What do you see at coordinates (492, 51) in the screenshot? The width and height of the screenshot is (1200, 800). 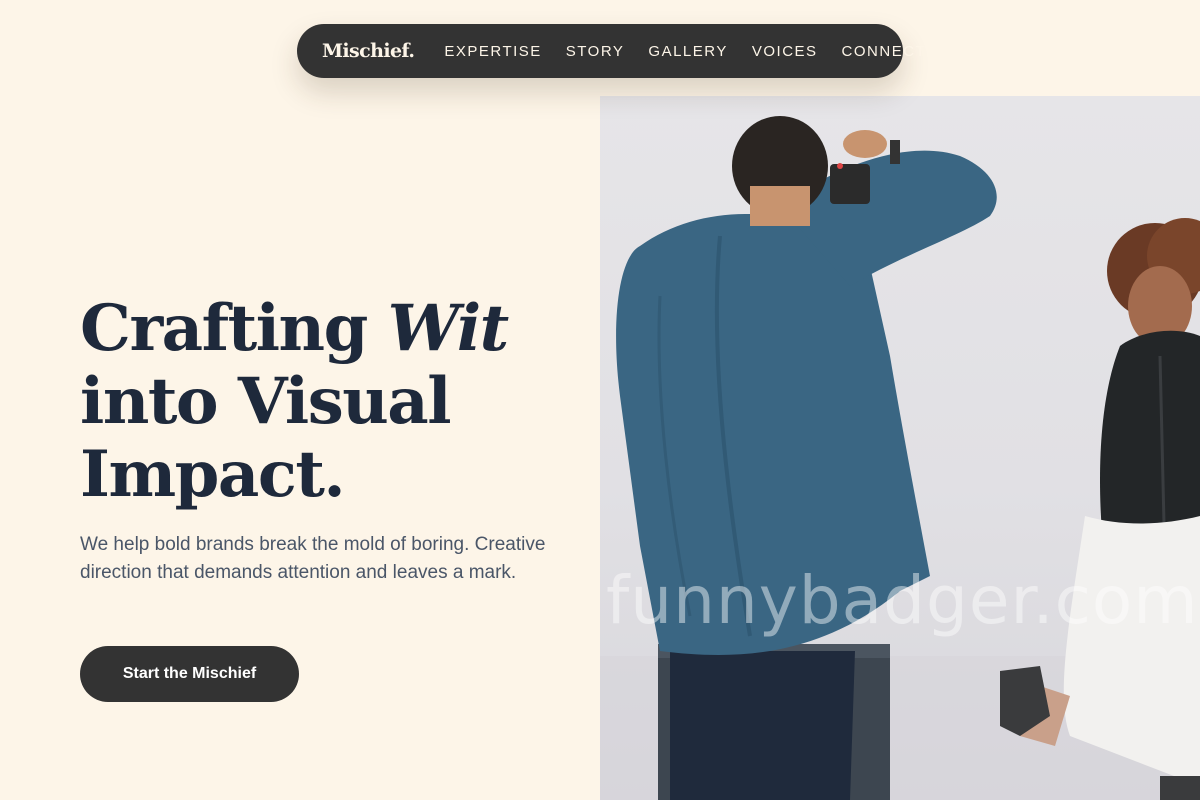 I see `nav-link-expertise: EXPERTISE` at bounding box center [492, 51].